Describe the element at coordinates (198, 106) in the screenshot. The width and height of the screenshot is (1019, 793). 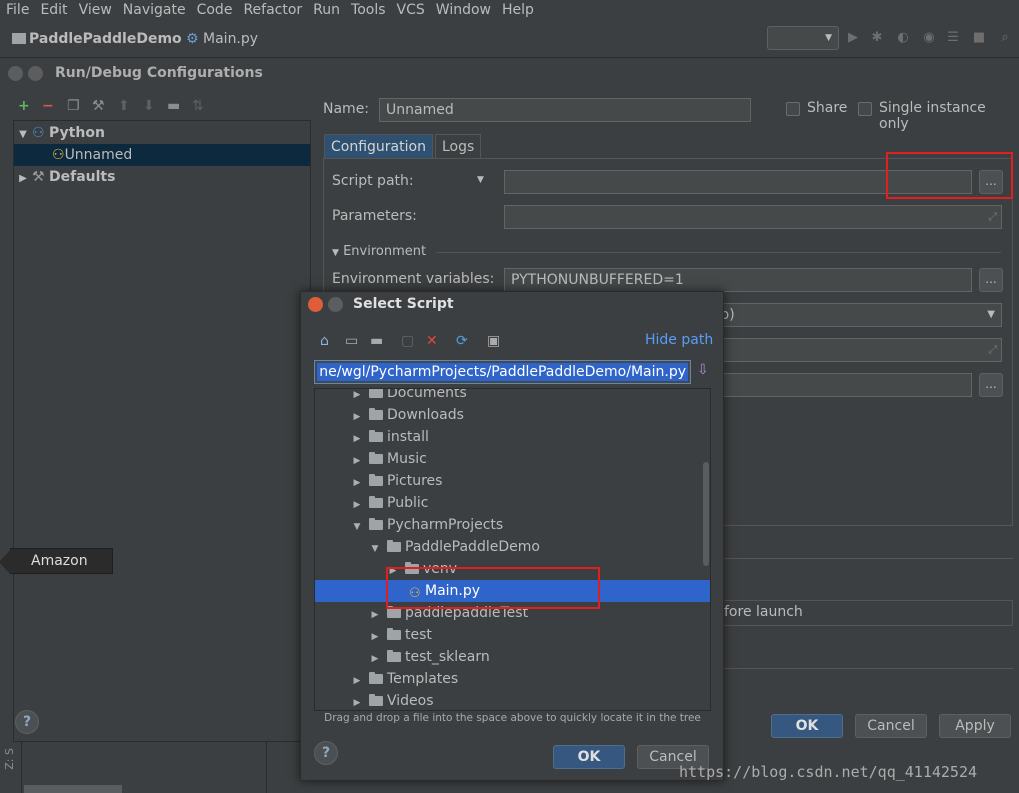
I see `sort-icon: ⇅` at that location.